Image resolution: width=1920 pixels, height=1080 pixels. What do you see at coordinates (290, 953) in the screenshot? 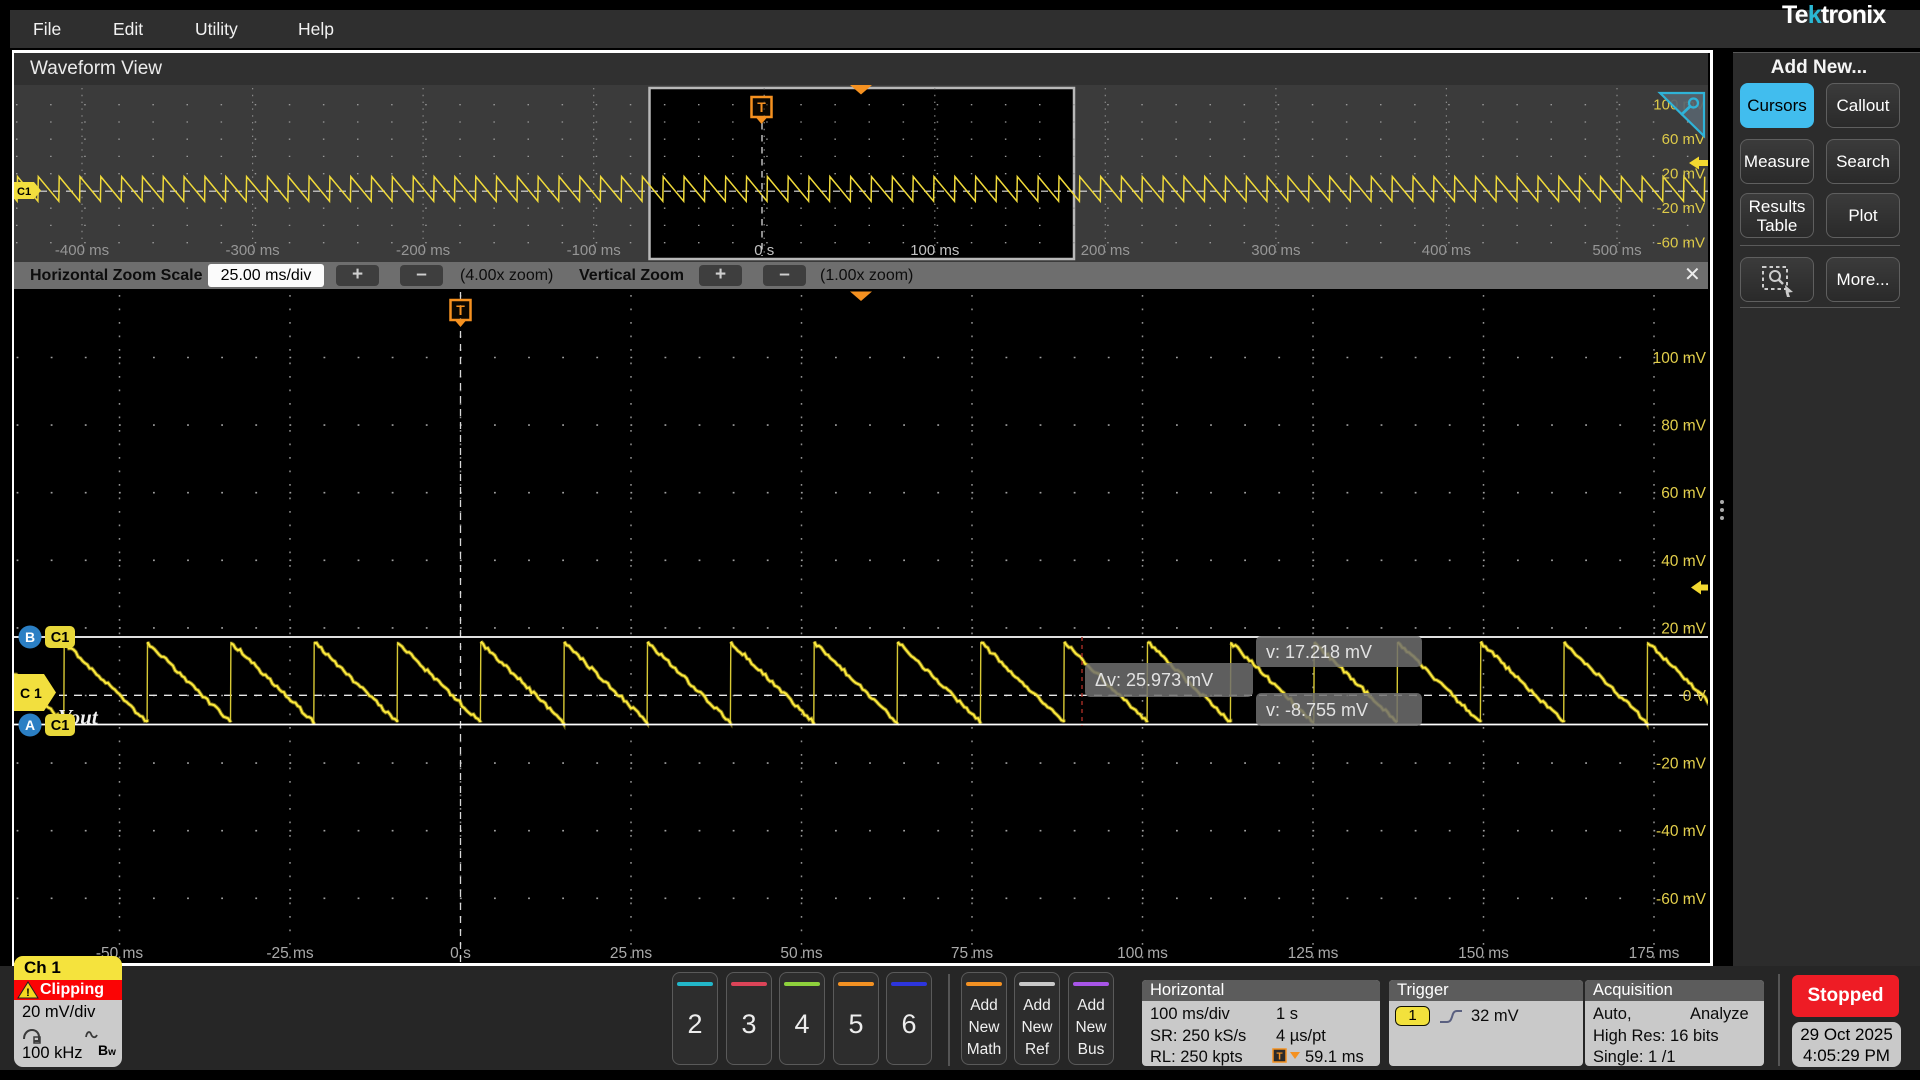
I see `svg-text: -25 ms` at bounding box center [290, 953].